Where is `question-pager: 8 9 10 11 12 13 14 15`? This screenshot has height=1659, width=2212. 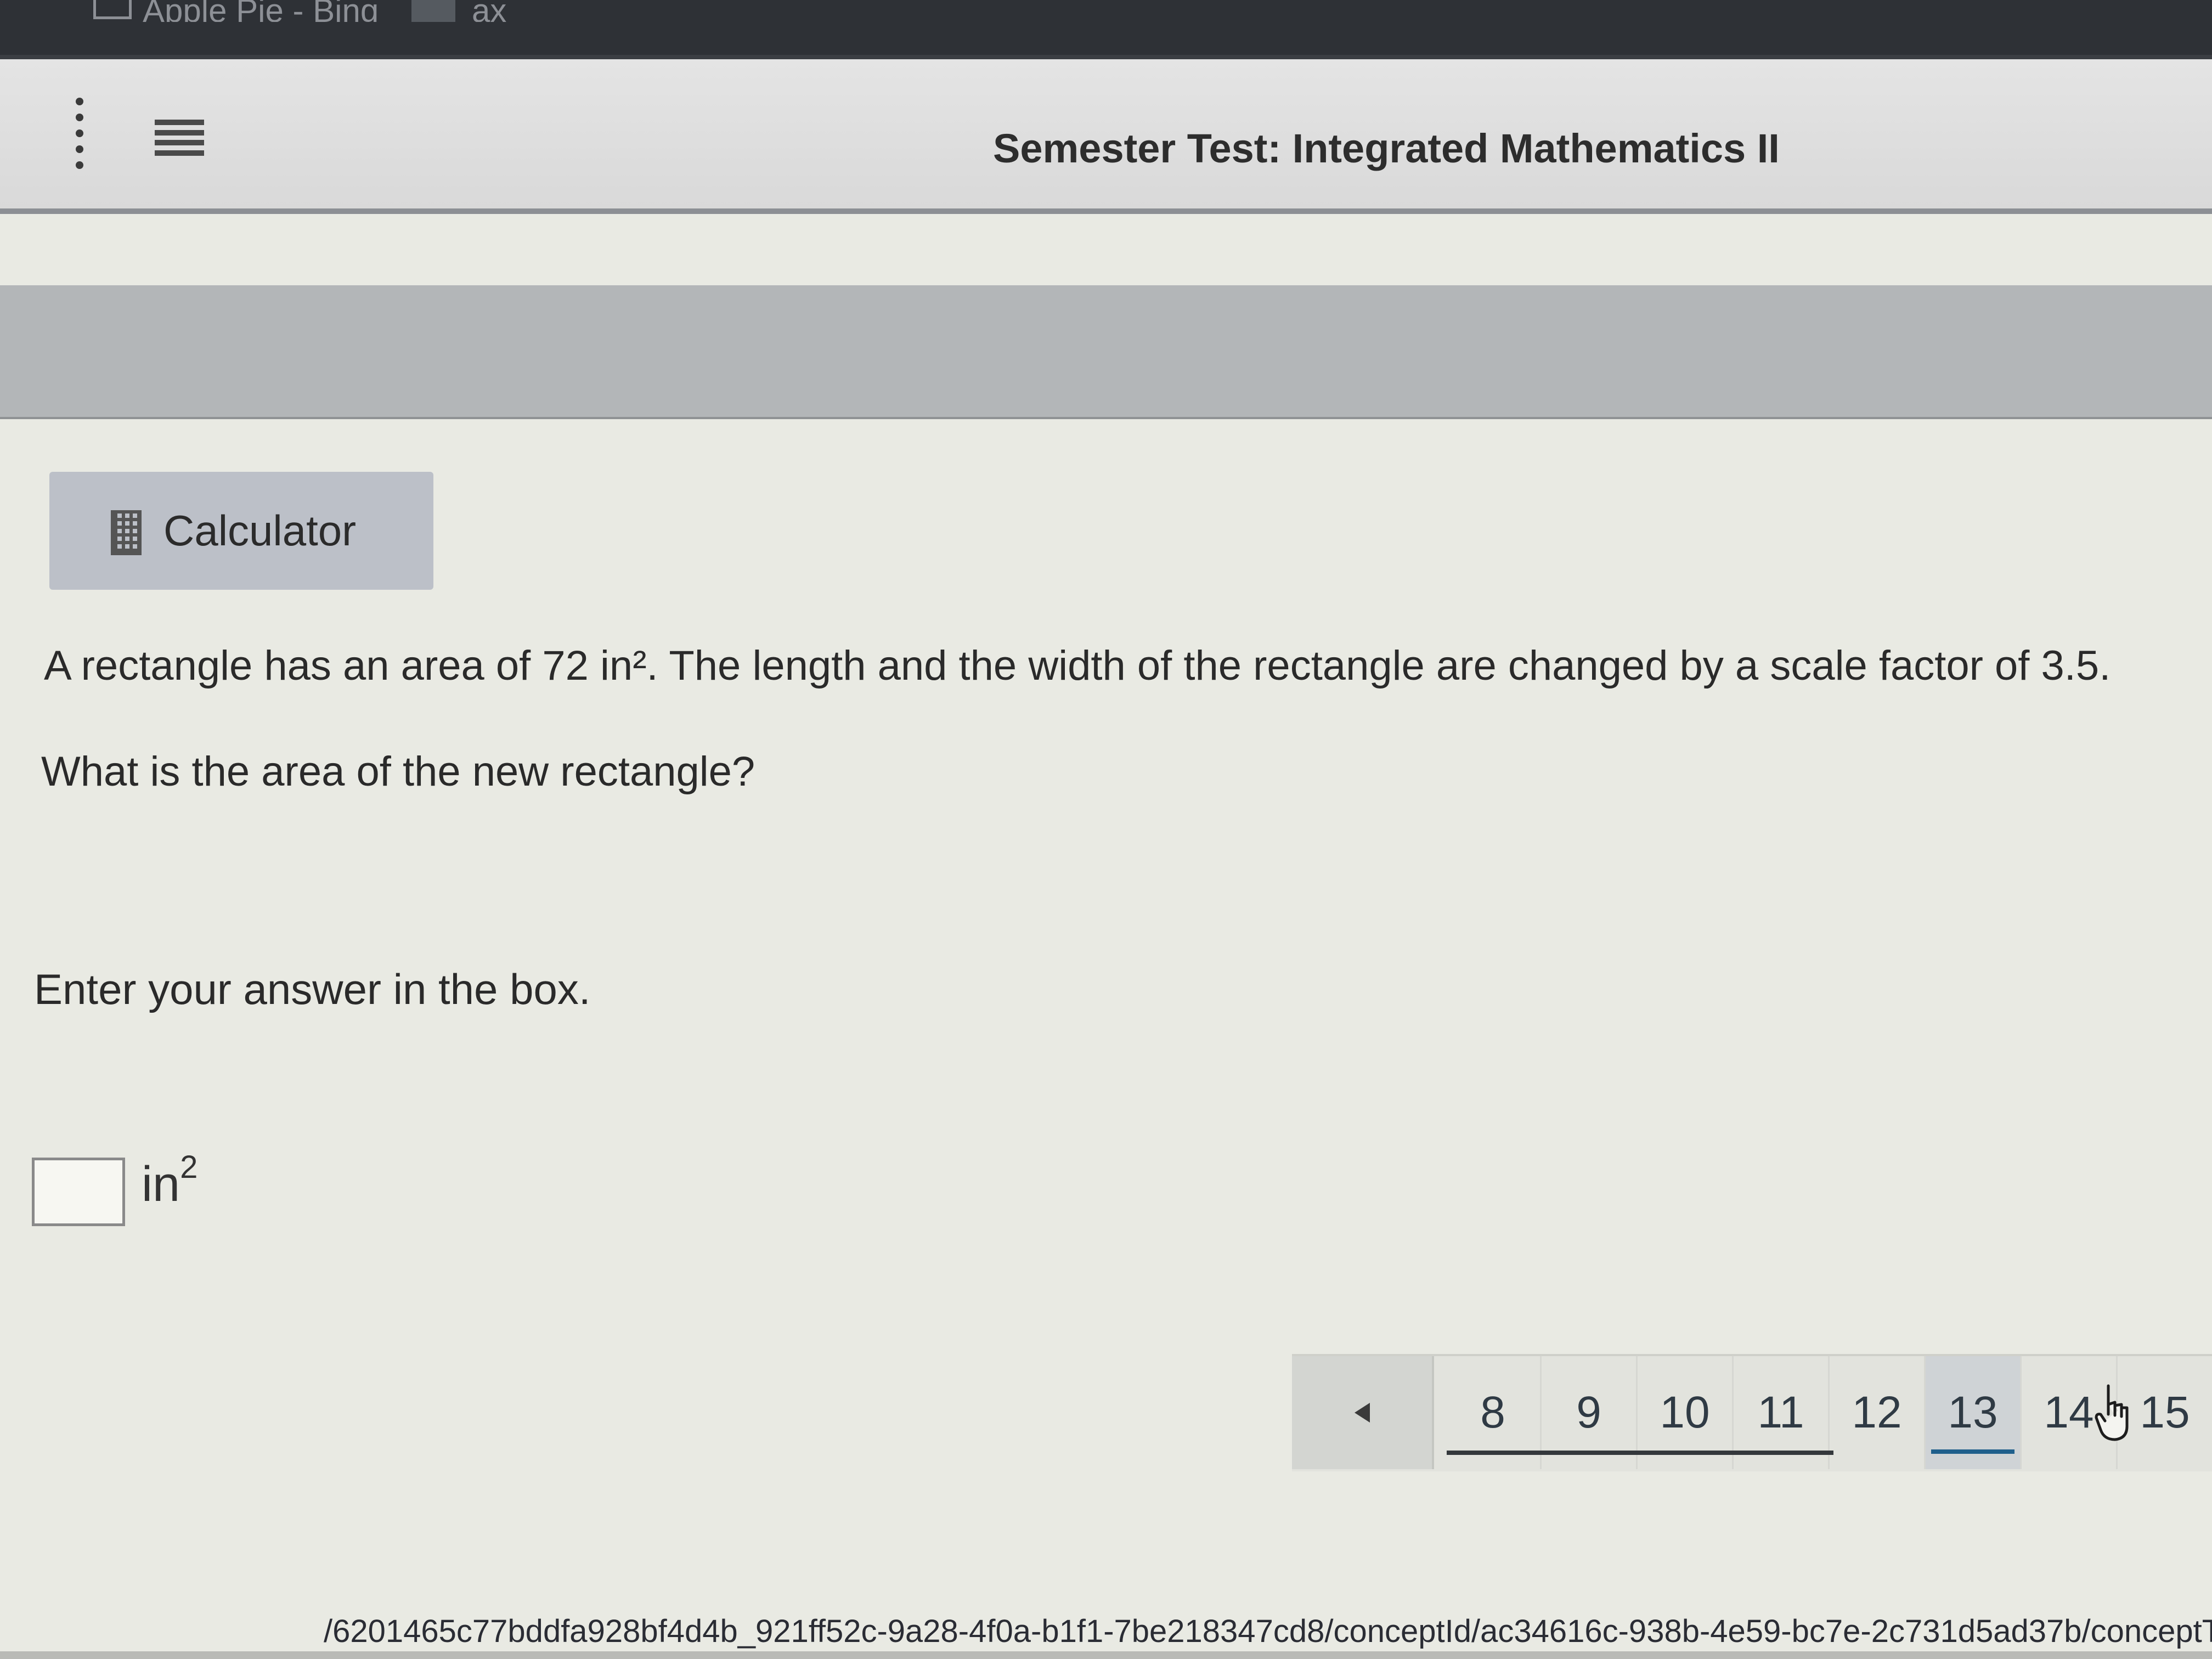
question-pager: 8 9 10 11 12 13 14 15 is located at coordinates (1752, 1413).